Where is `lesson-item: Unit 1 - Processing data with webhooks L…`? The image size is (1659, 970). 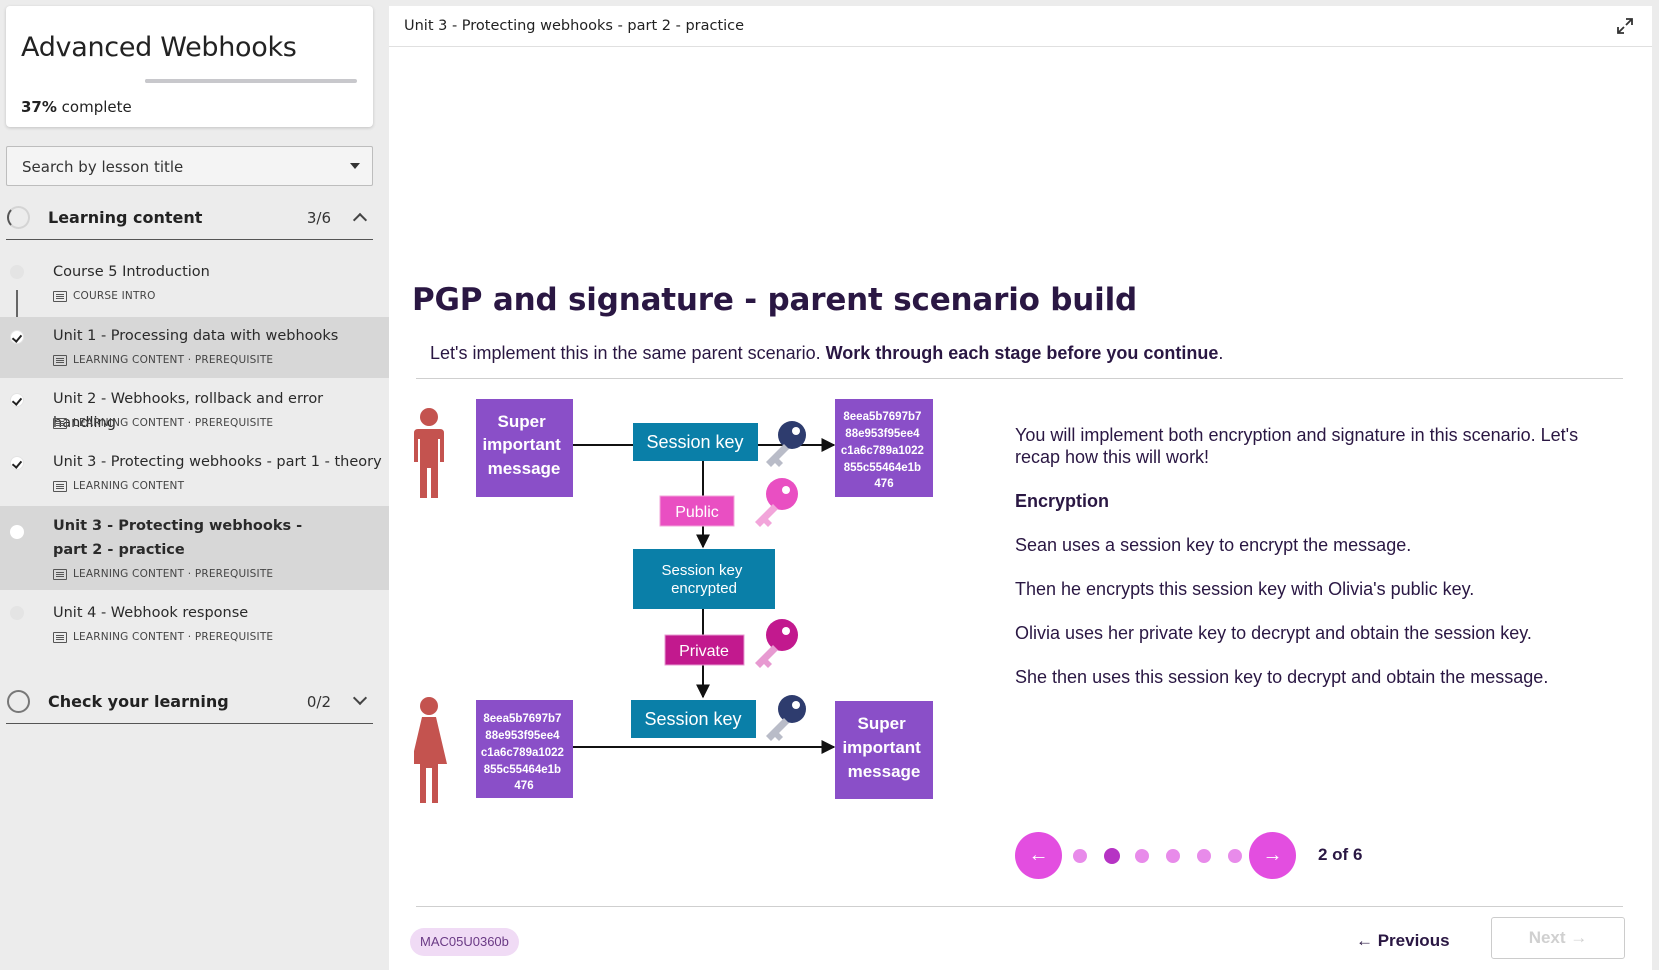 lesson-item: Unit 1 - Processing data with webhooks L… is located at coordinates (194, 347).